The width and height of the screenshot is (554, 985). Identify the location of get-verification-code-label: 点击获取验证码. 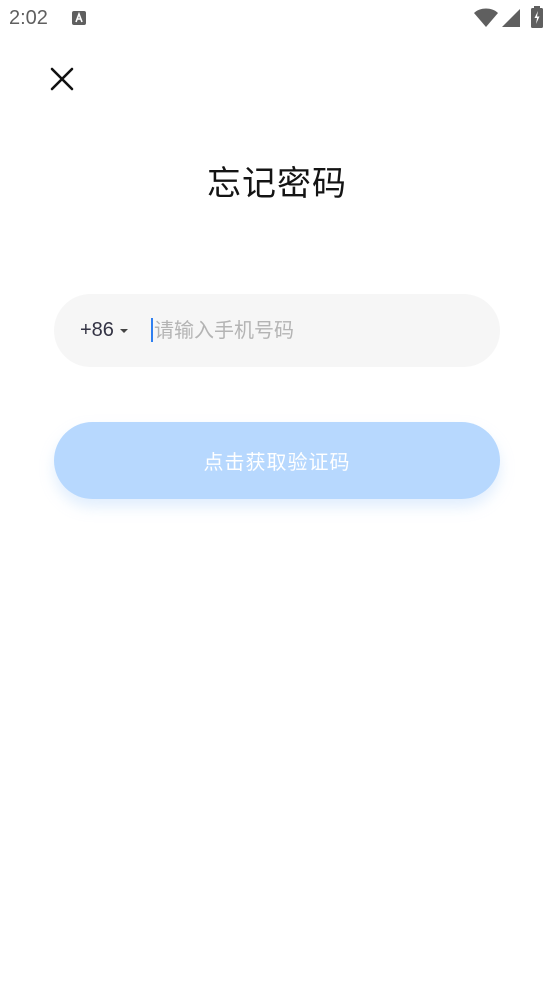
(277, 462).